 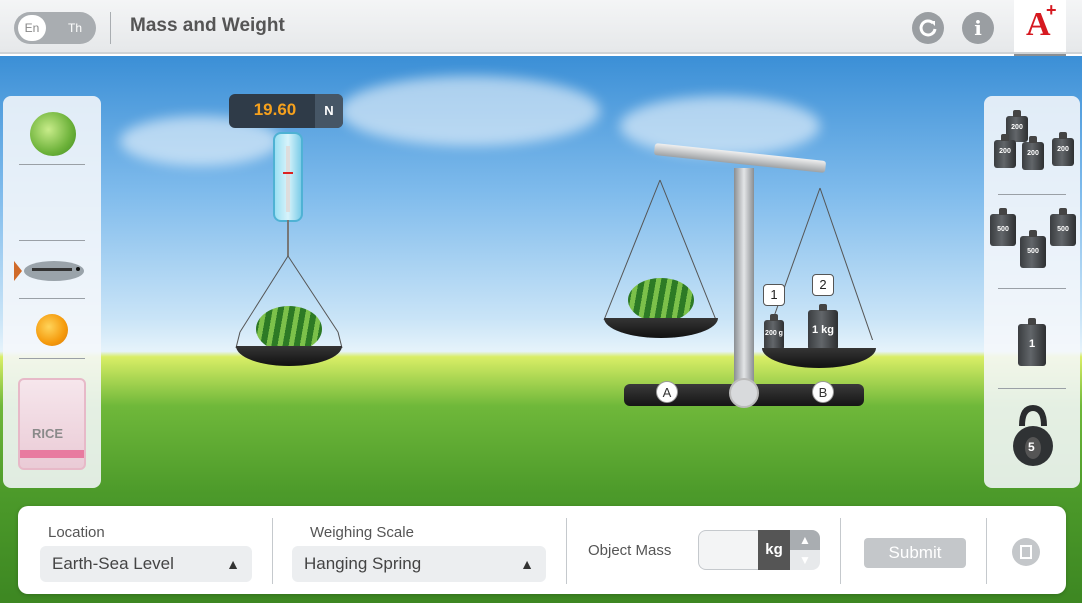 What do you see at coordinates (1032, 342) in the screenshot?
I see `weight-1kg: 1` at bounding box center [1032, 342].